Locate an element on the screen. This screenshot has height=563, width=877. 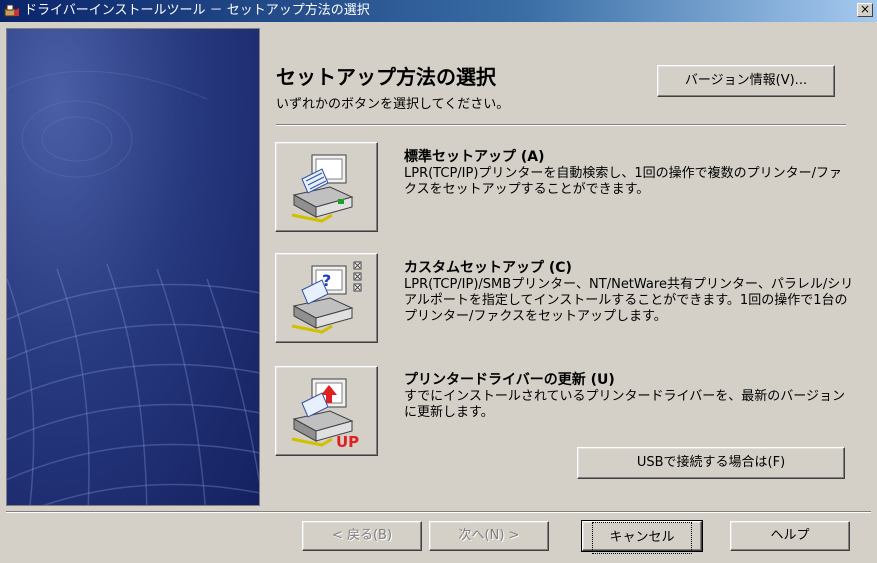
standard-setup-button is located at coordinates (326, 187).